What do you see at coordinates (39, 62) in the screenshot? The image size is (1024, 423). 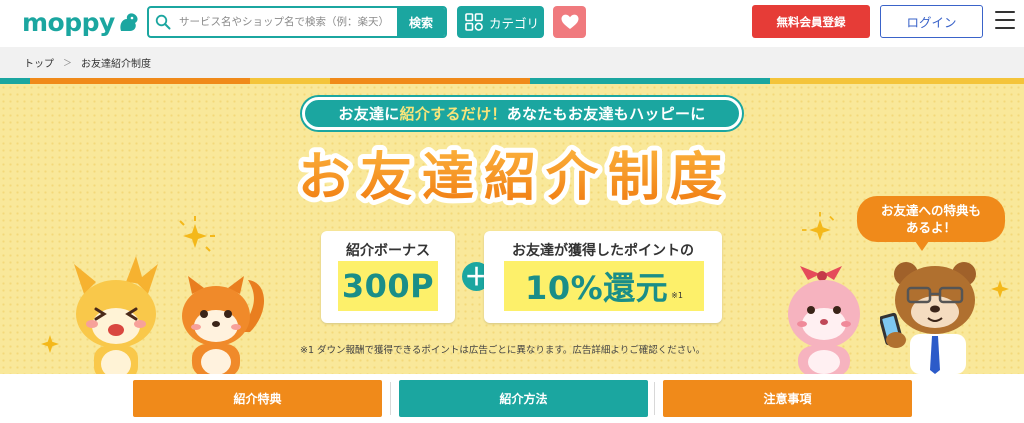 I see `breadcrumb-home-link: トップ` at bounding box center [39, 62].